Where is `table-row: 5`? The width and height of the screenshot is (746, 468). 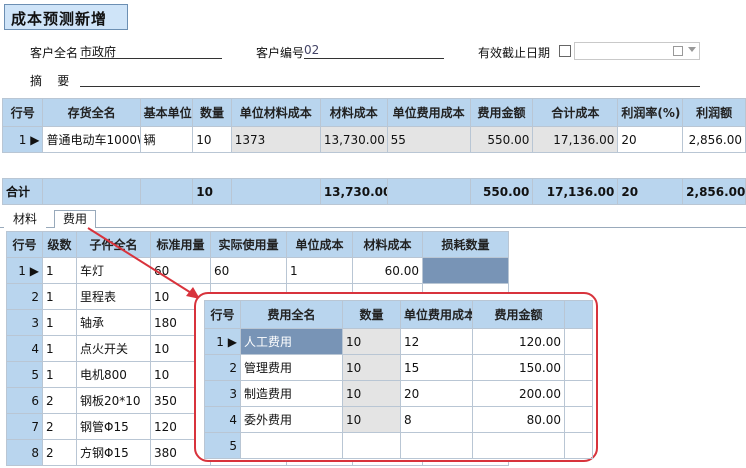
table-row: 5 is located at coordinates (398, 445).